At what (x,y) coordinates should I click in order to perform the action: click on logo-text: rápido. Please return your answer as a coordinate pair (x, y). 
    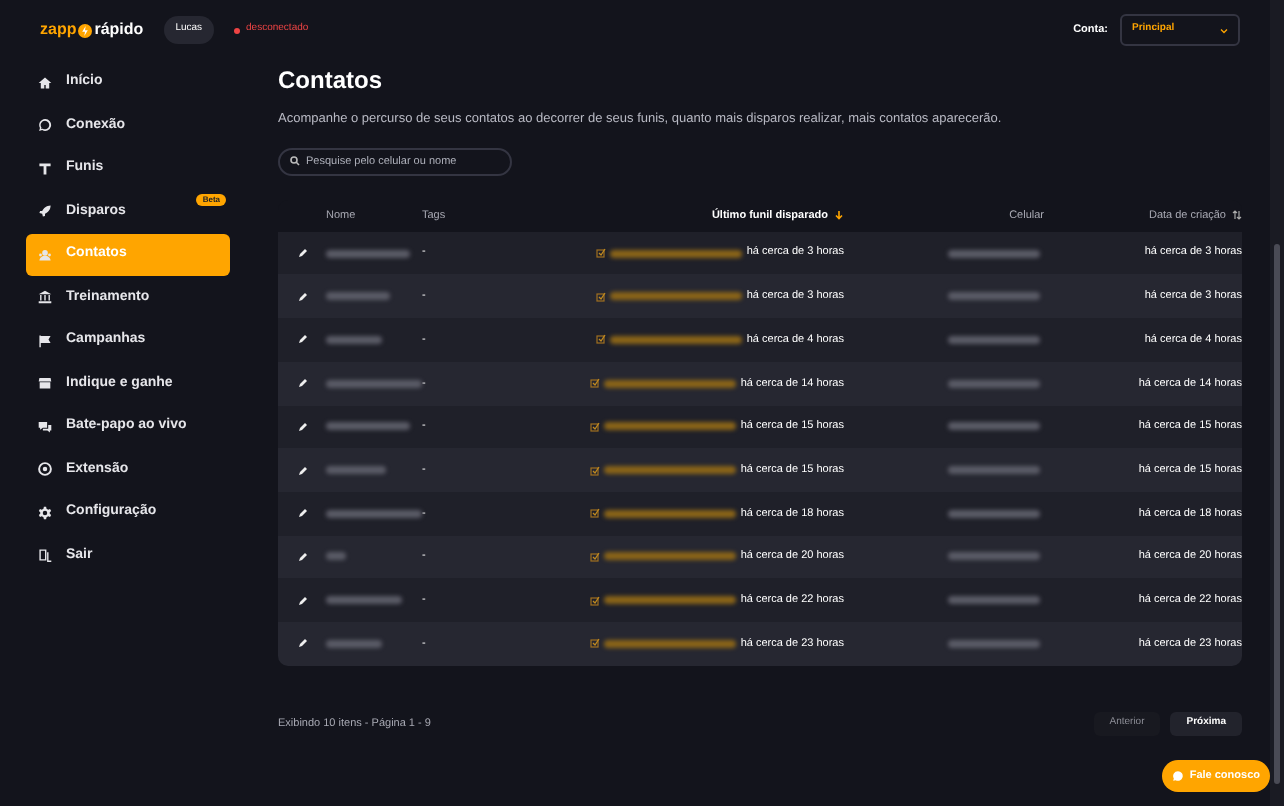
    Looking at the image, I should click on (119, 30).